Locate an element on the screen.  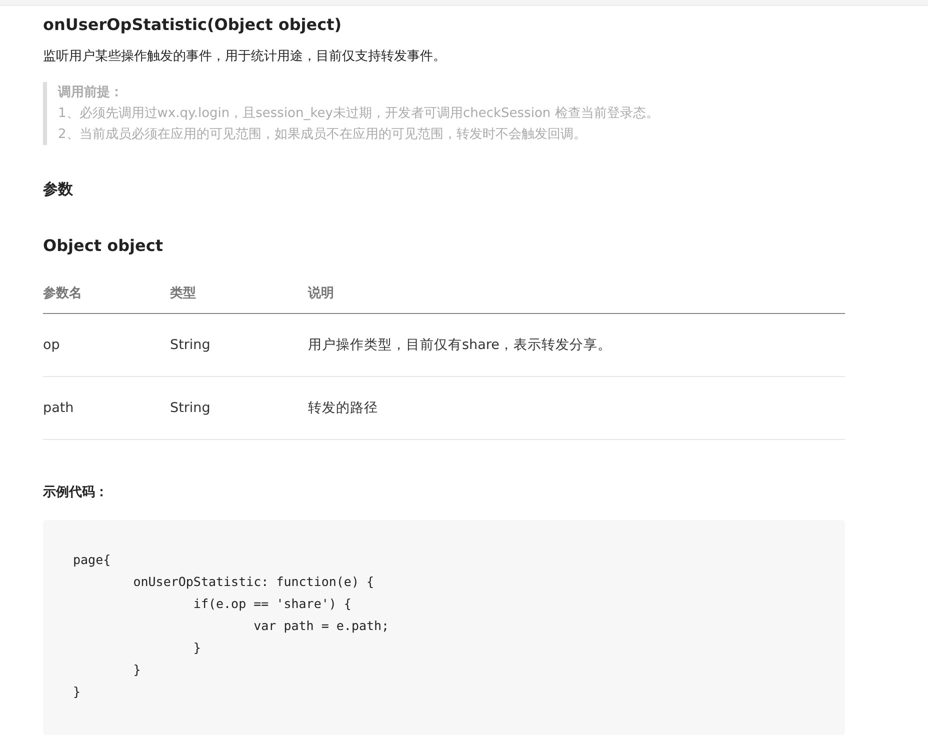
description-text: 监听用户某些操作触发的事件，用于统计用途，目前仅支持转发事件。 is located at coordinates (245, 57).